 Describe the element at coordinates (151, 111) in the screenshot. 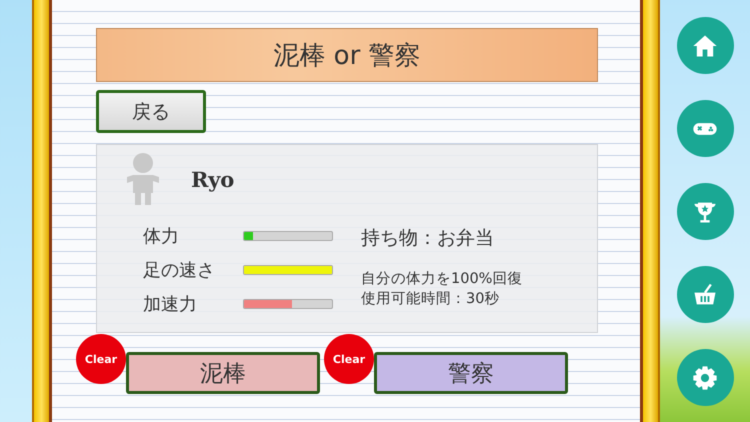

I see `back-button: 戻る` at that location.